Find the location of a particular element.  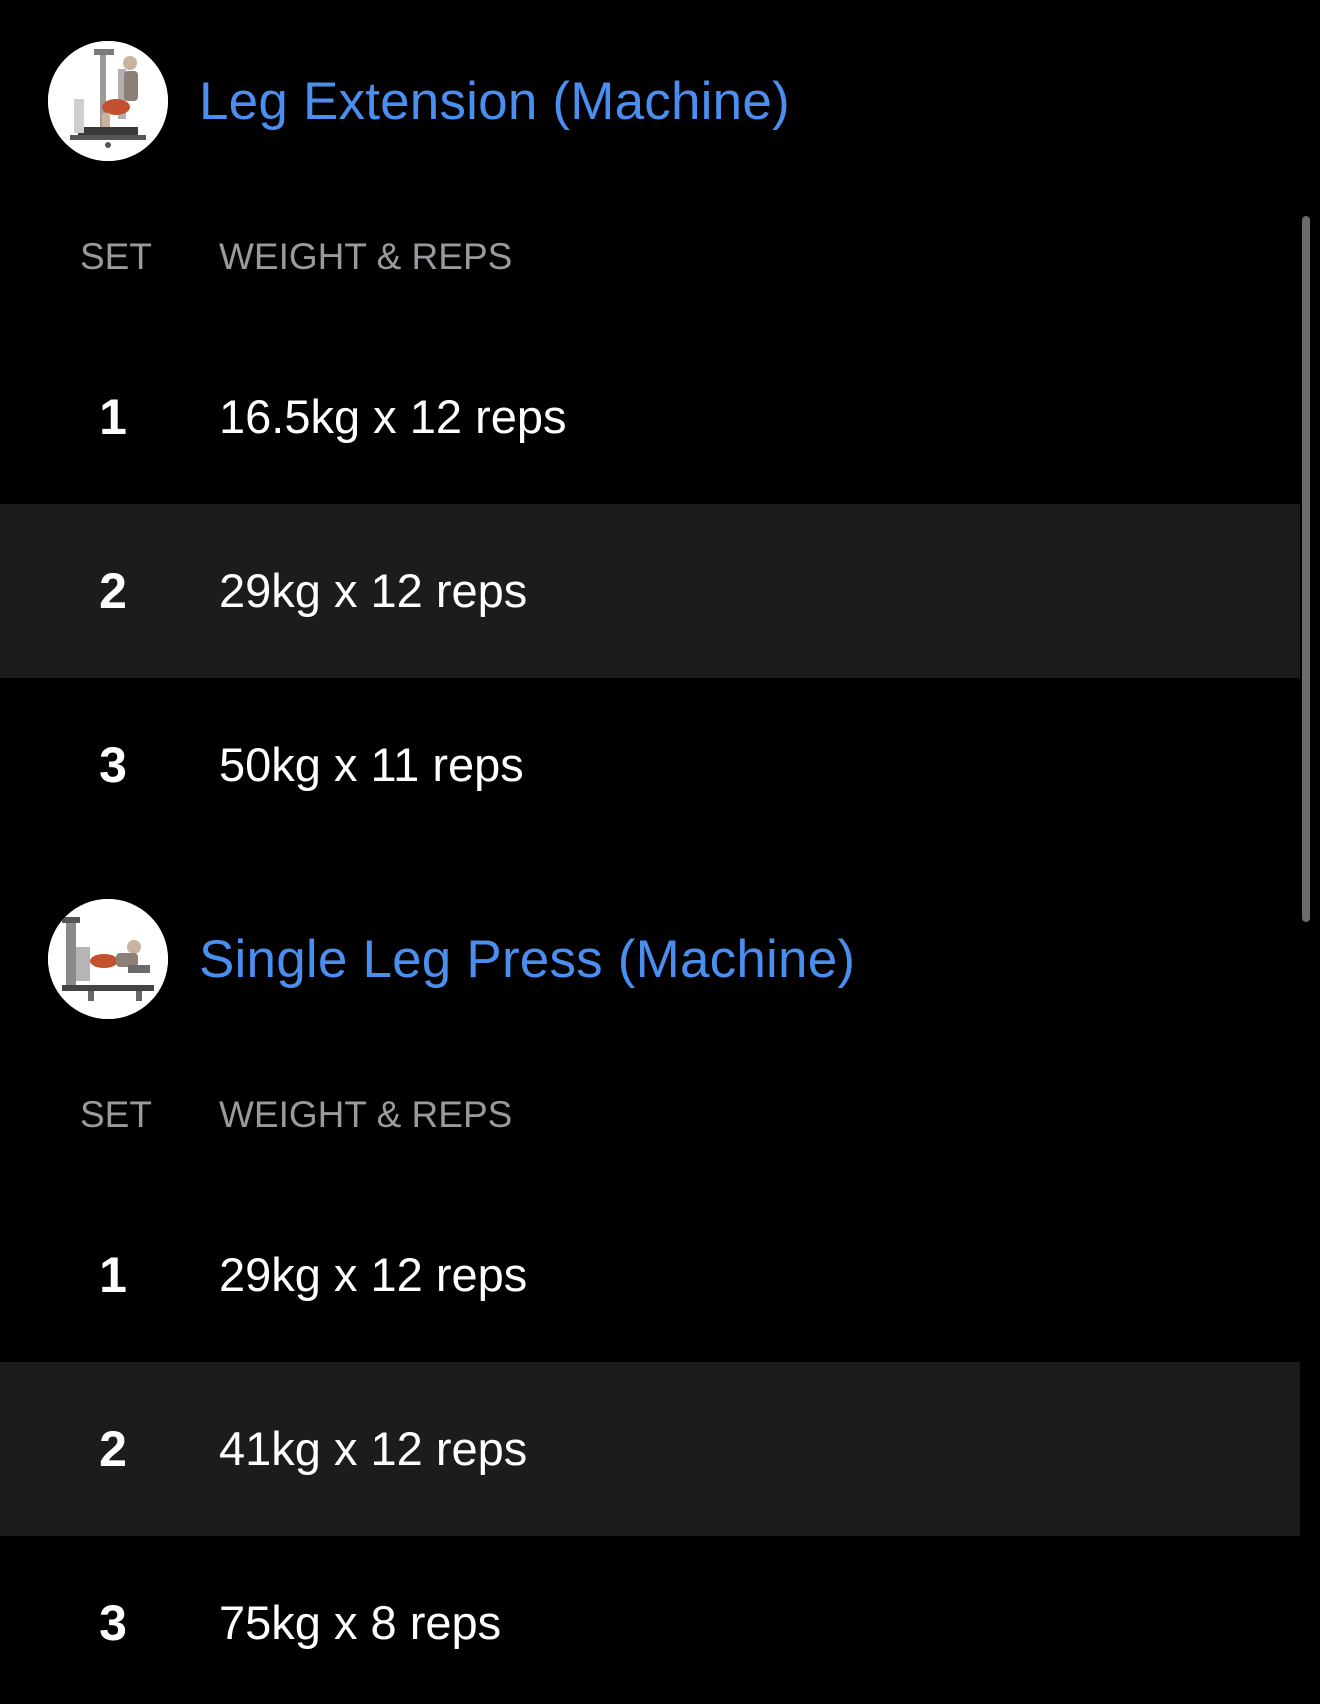

exercise-title: Single Leg Press (Machine) is located at coordinates (527, 959).